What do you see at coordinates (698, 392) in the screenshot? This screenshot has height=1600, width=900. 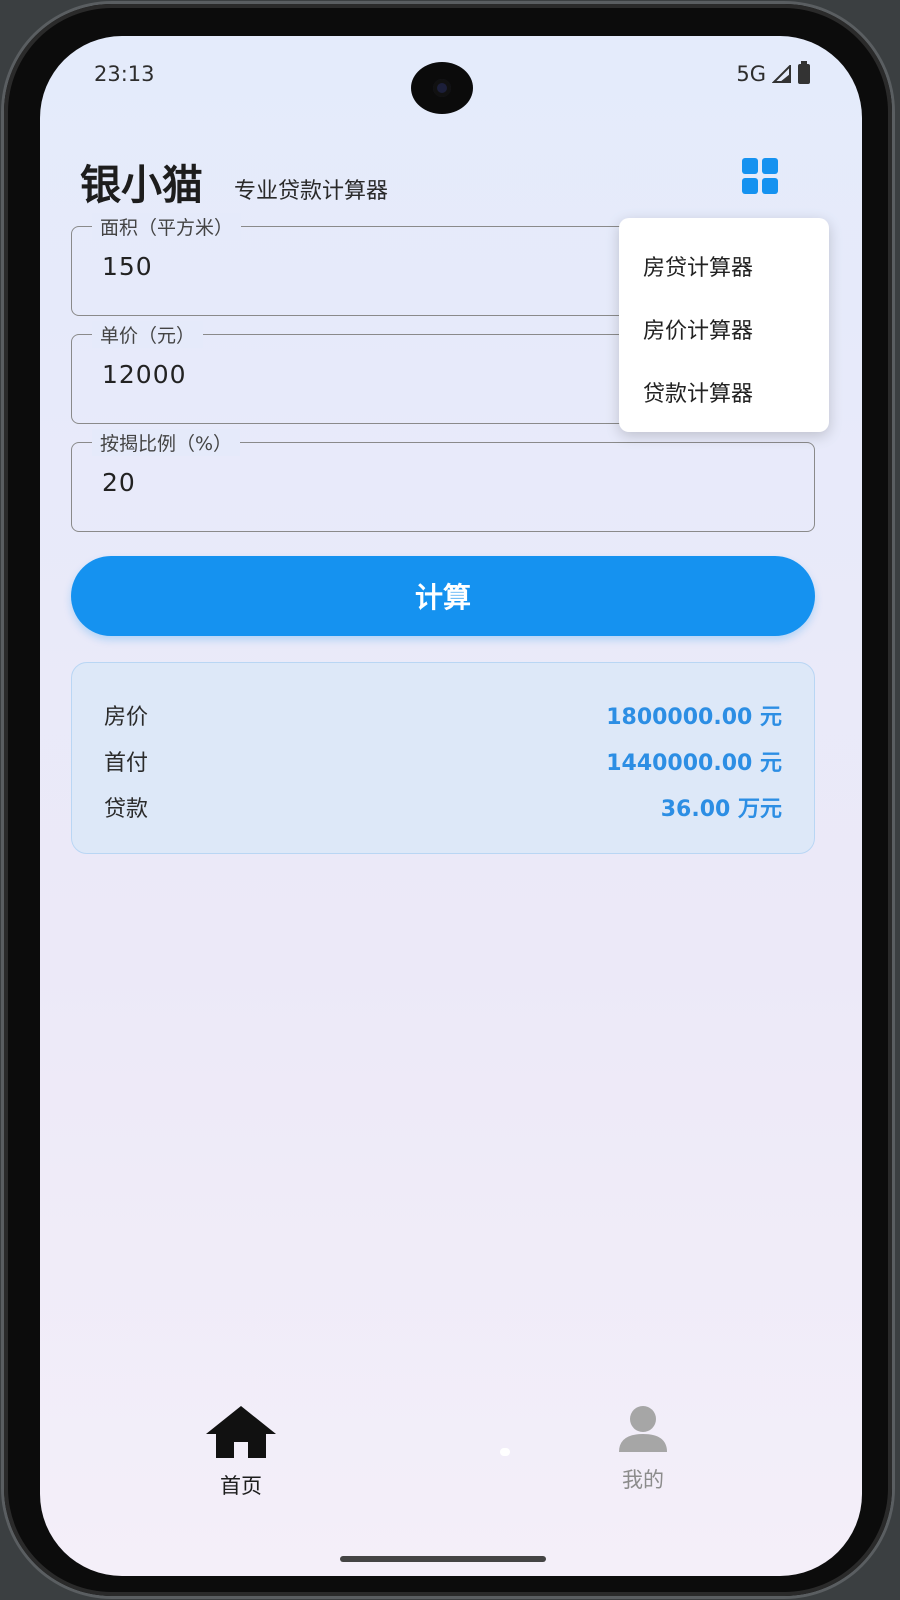 I see `menu-item-loan: 贷款计算器` at bounding box center [698, 392].